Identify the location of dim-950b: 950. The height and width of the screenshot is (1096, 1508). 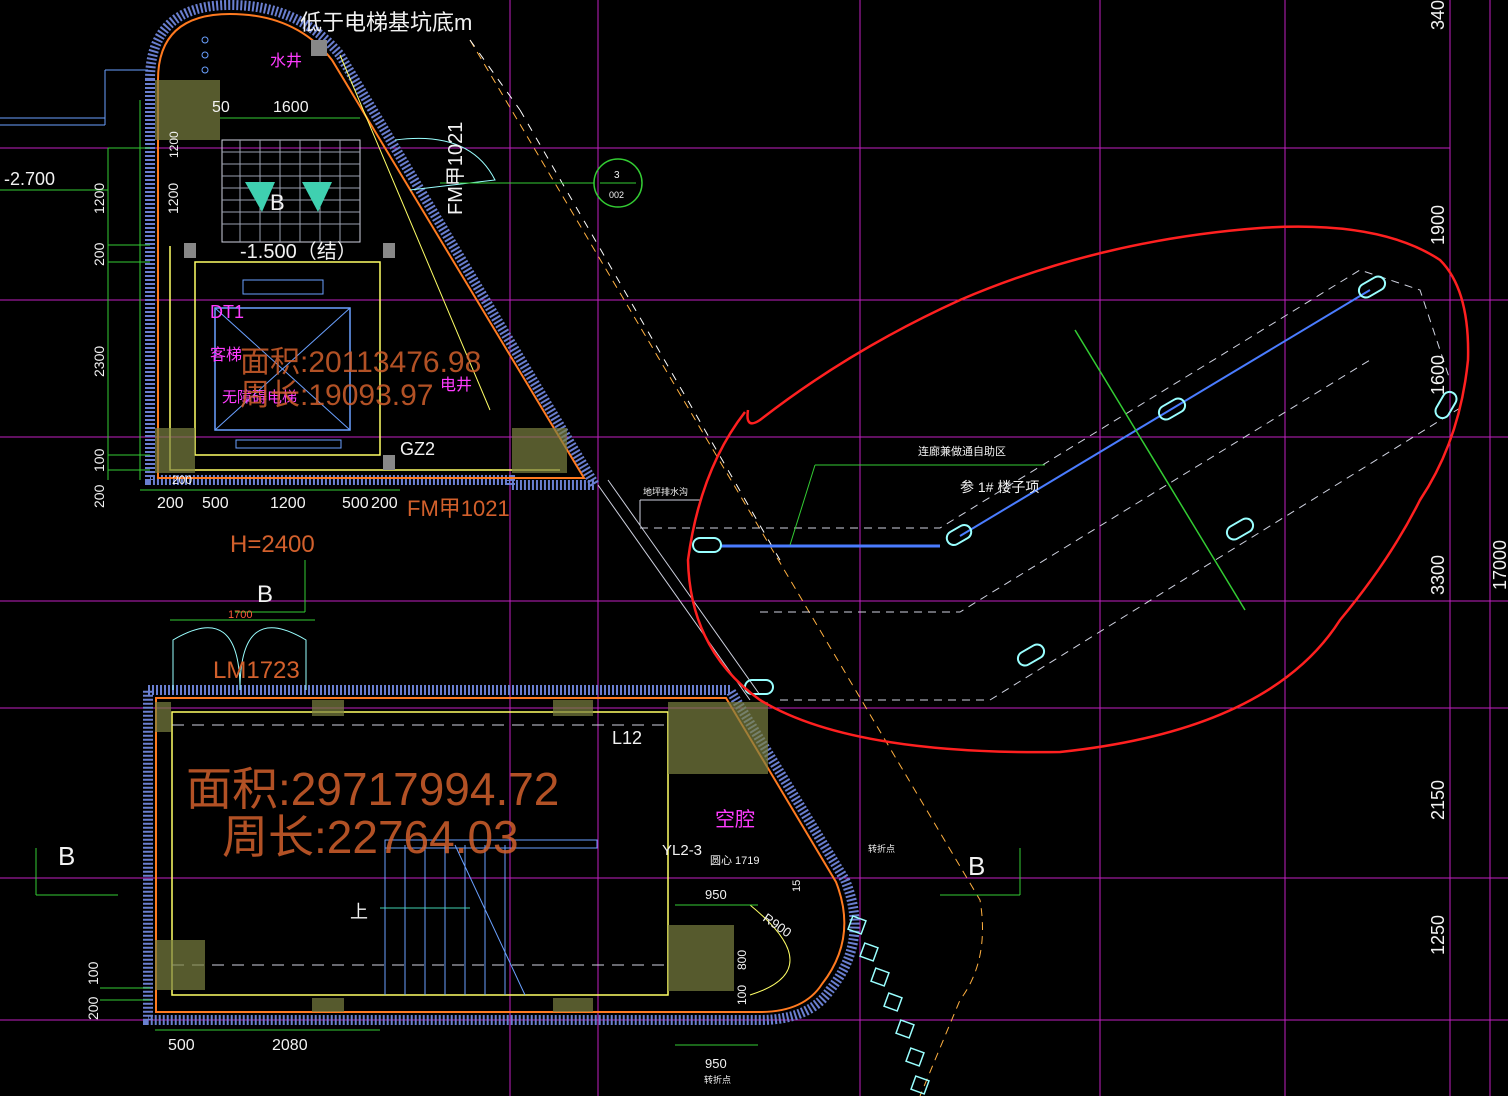
(716, 1063).